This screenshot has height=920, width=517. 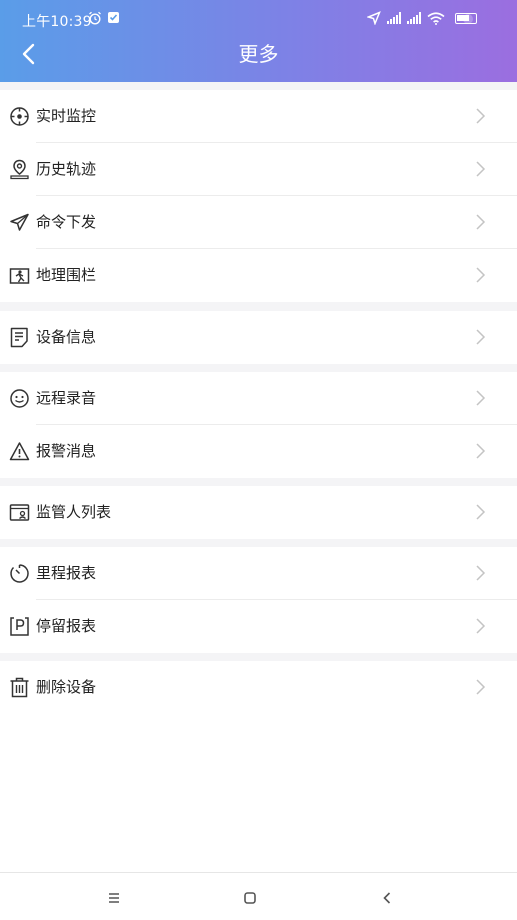 What do you see at coordinates (66, 687) in the screenshot?
I see `menu-item-label: 删除设备` at bounding box center [66, 687].